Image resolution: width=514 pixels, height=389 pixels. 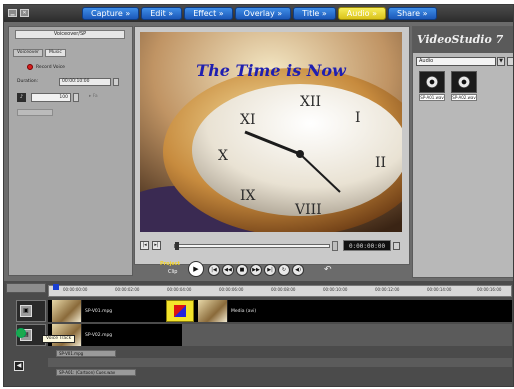 What do you see at coordinates (510, 61) in the screenshot?
I see `library-options-button` at bounding box center [510, 61].